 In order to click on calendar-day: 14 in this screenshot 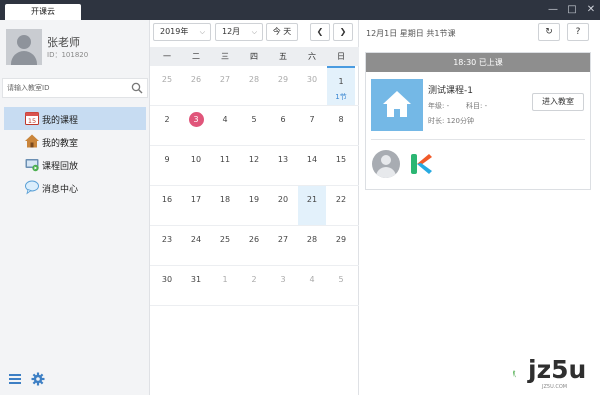, I will do `click(312, 165)`.